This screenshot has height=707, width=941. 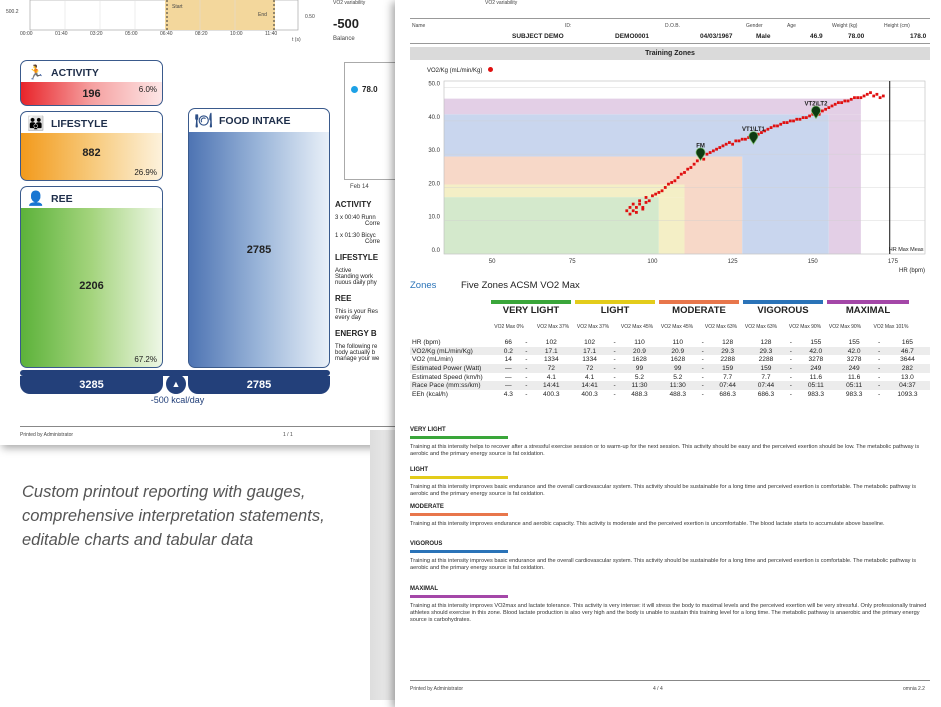 I want to click on table-cell: 1628, so click(x=678, y=360).